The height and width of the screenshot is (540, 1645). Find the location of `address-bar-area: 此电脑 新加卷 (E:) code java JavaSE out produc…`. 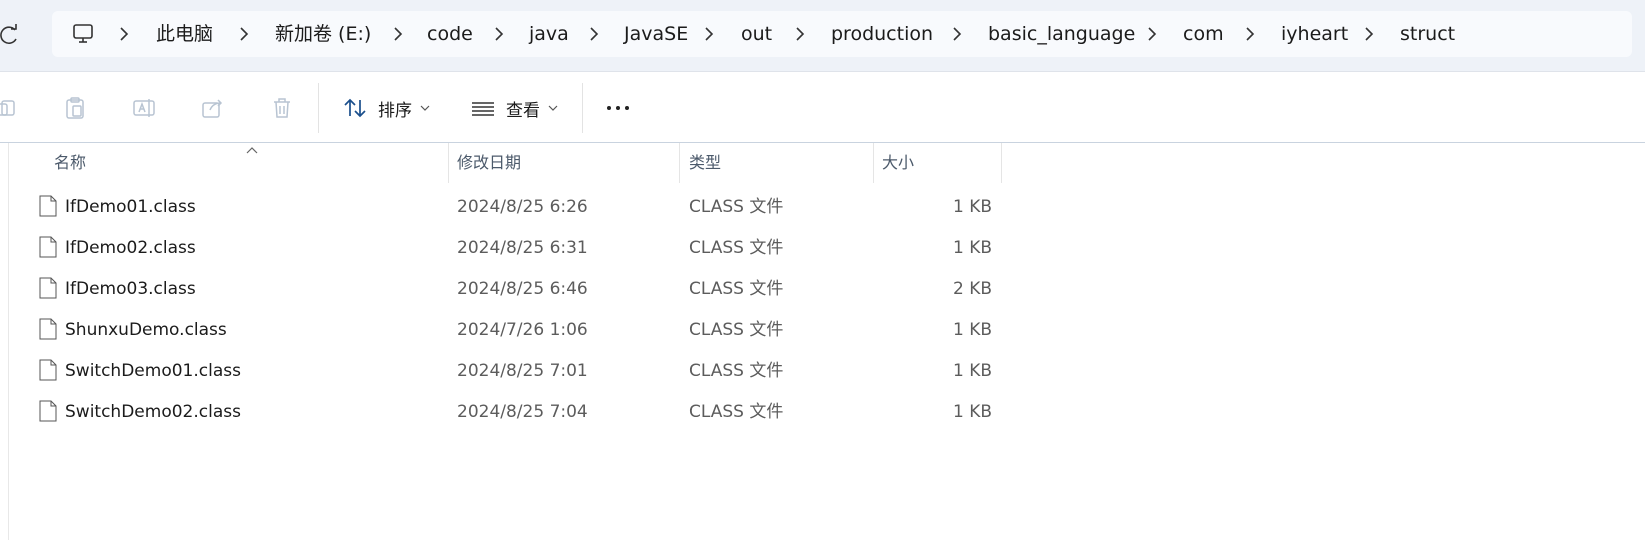

address-bar-area: 此电脑 新加卷 (E:) code java JavaSE out produc… is located at coordinates (822, 36).